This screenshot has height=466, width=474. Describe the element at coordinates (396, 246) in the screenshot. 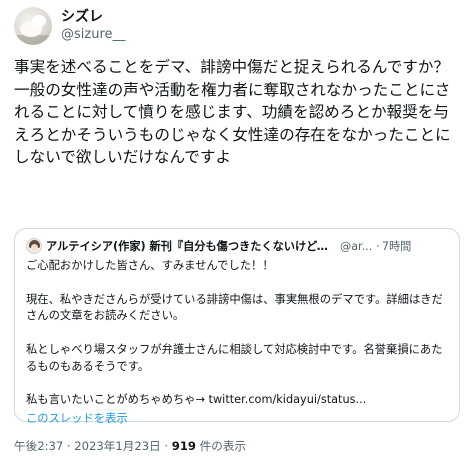

I see `quoted-time: 7時間` at that location.